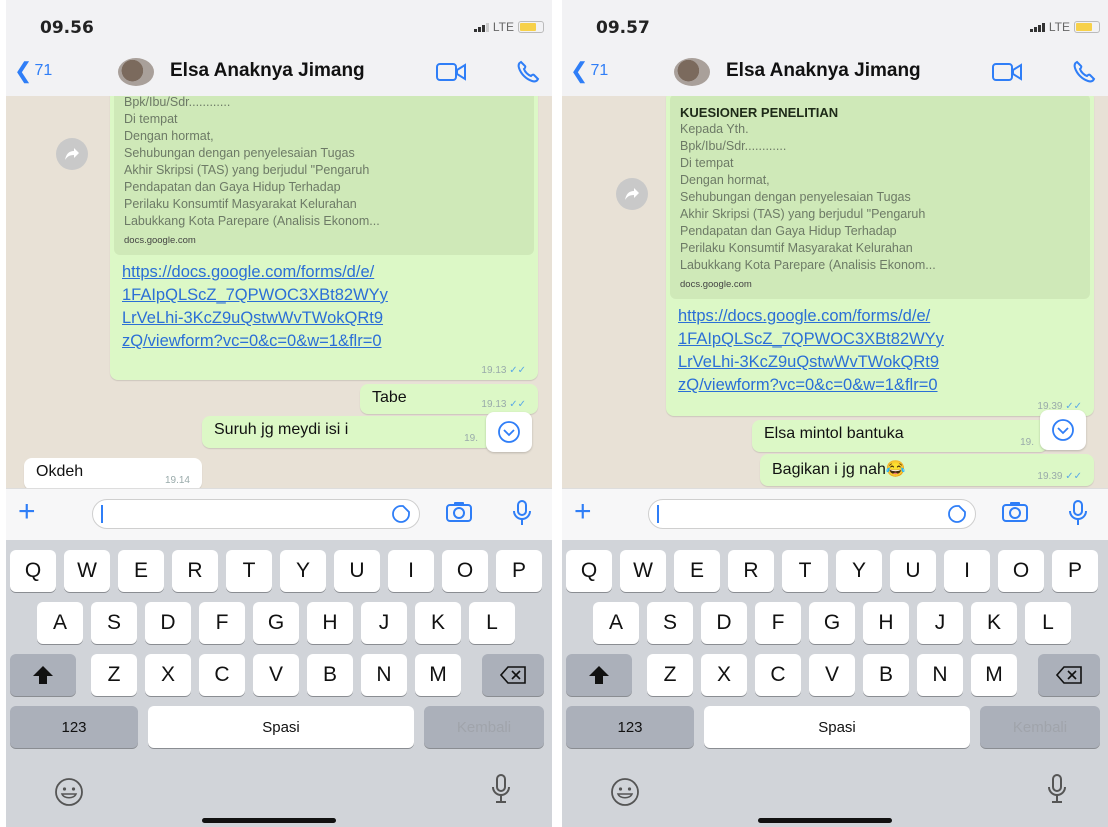 This screenshot has height=827, width=1108. I want to click on key: C, so click(222, 675).